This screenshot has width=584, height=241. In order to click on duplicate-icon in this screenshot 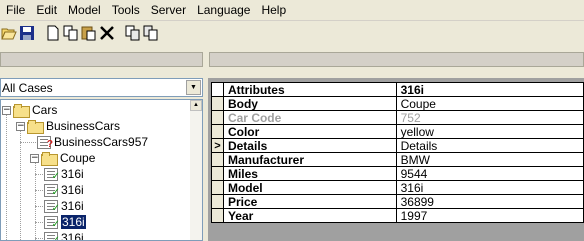, I will do `click(133, 33)`.